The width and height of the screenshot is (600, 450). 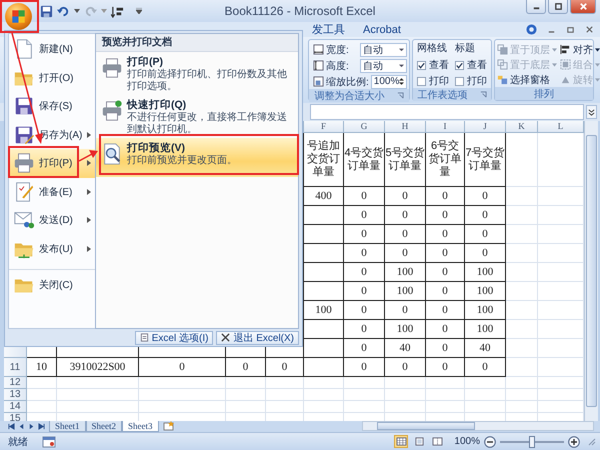 What do you see at coordinates (15, 367) in the screenshot?
I see `row-header: 11` at bounding box center [15, 367].